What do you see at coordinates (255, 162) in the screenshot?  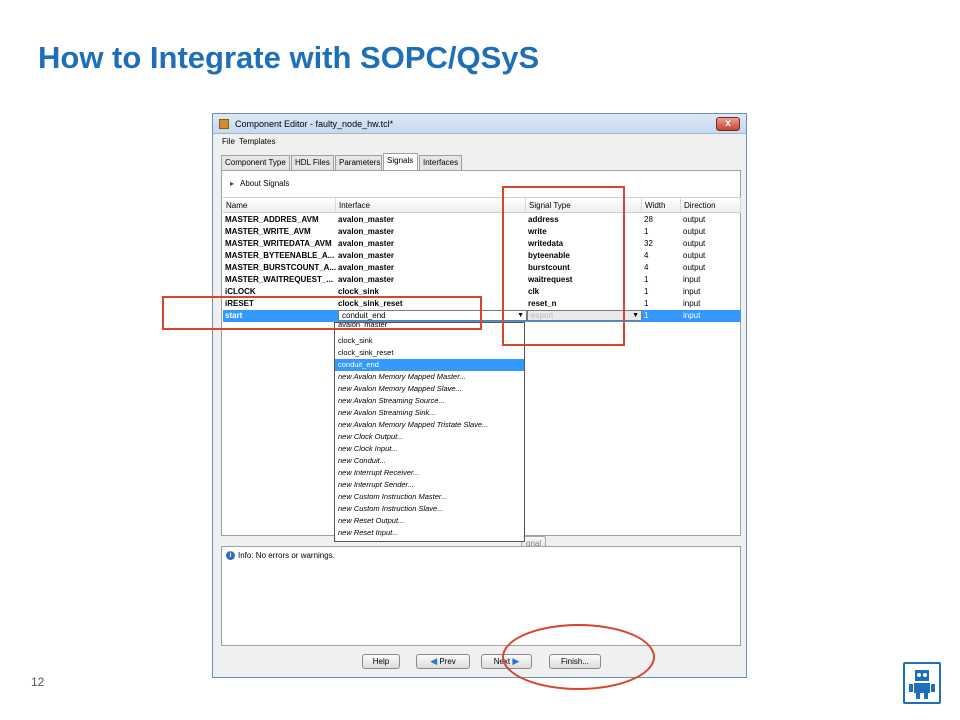 I see `tab-component-type: Component Type` at bounding box center [255, 162].